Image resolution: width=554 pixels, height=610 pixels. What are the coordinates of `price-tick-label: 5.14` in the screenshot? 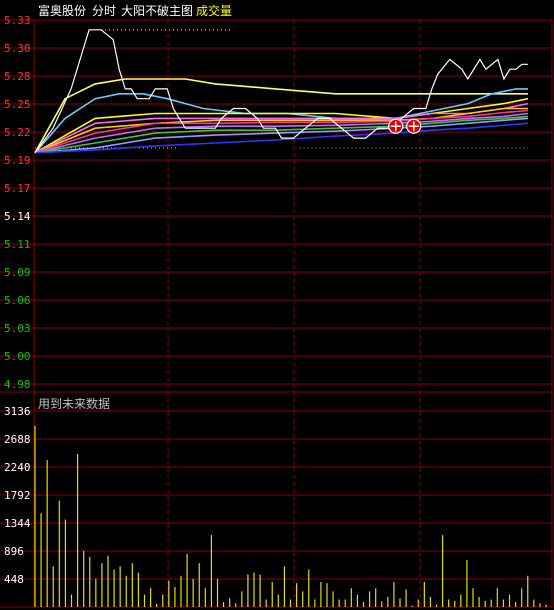 It's located at (17, 216).